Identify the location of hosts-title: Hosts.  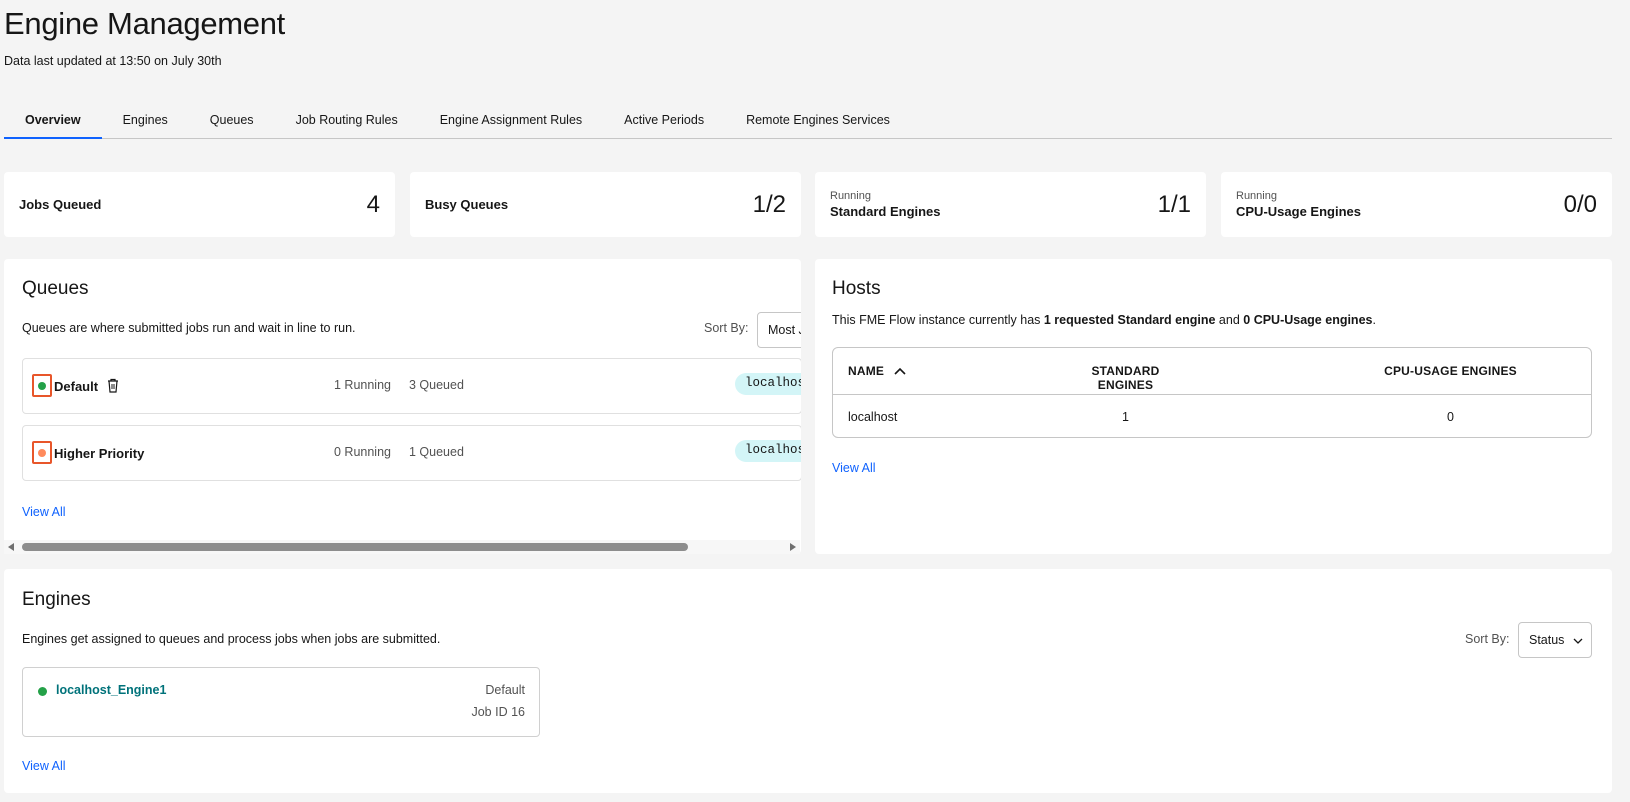
(856, 288).